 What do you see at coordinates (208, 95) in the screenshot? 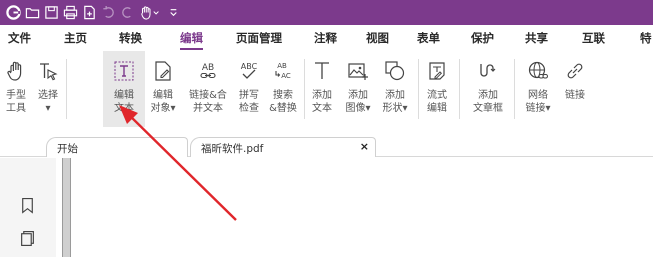
I see `link-merge-text-label-1: 链接&合` at bounding box center [208, 95].